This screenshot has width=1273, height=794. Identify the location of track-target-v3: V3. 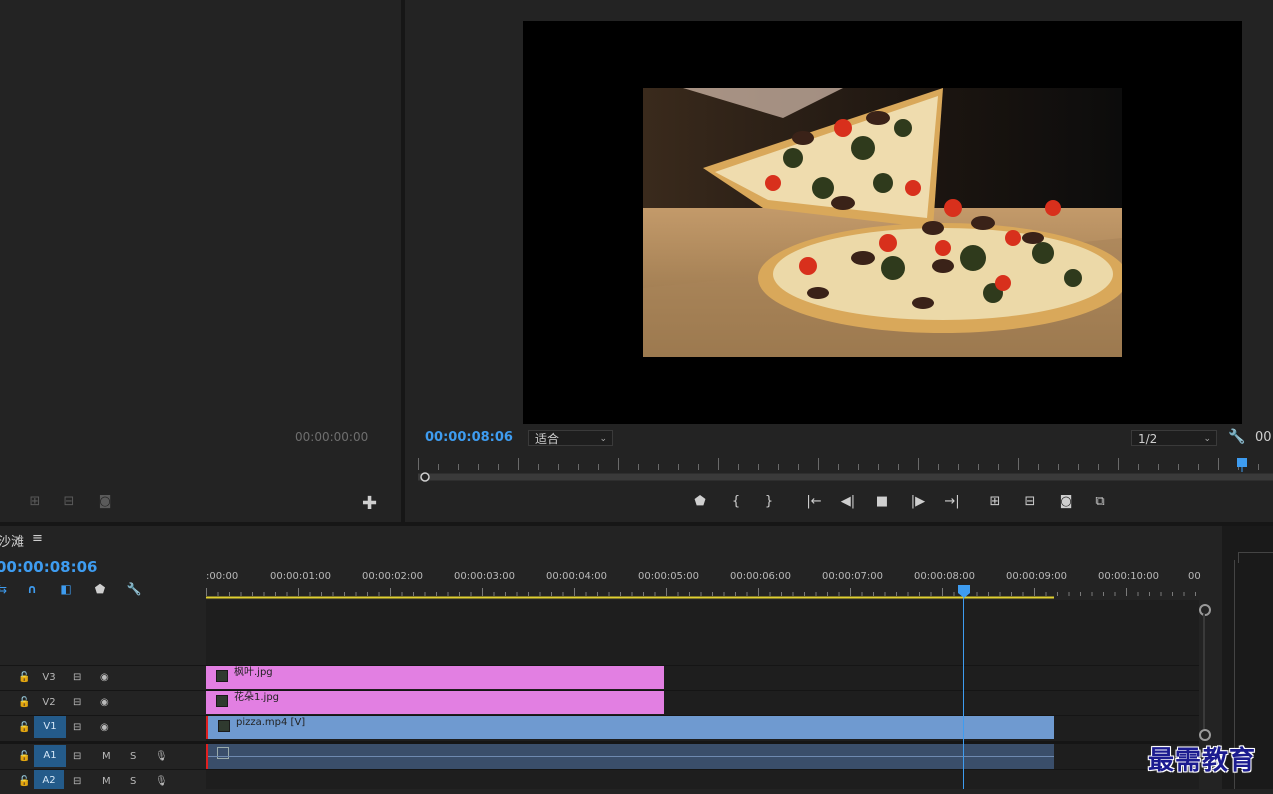
(49, 678).